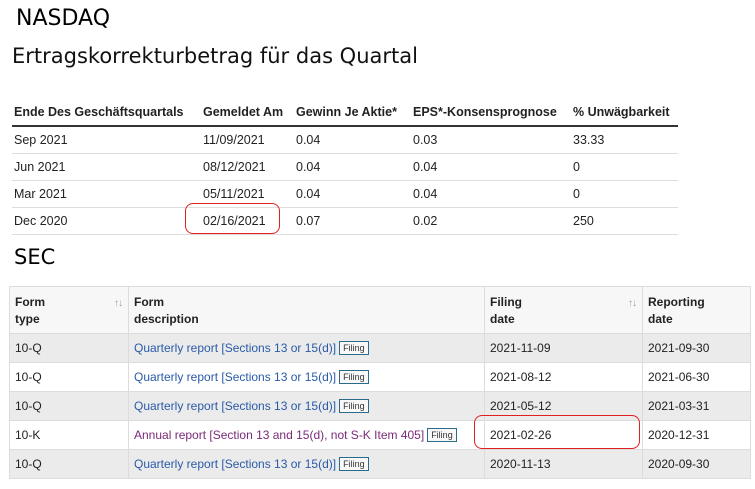 Image resolution: width=755 pixels, height=489 pixels. I want to click on table-row: Mar 2021 05/11/2021 0.04 0.04 0, so click(345, 194).